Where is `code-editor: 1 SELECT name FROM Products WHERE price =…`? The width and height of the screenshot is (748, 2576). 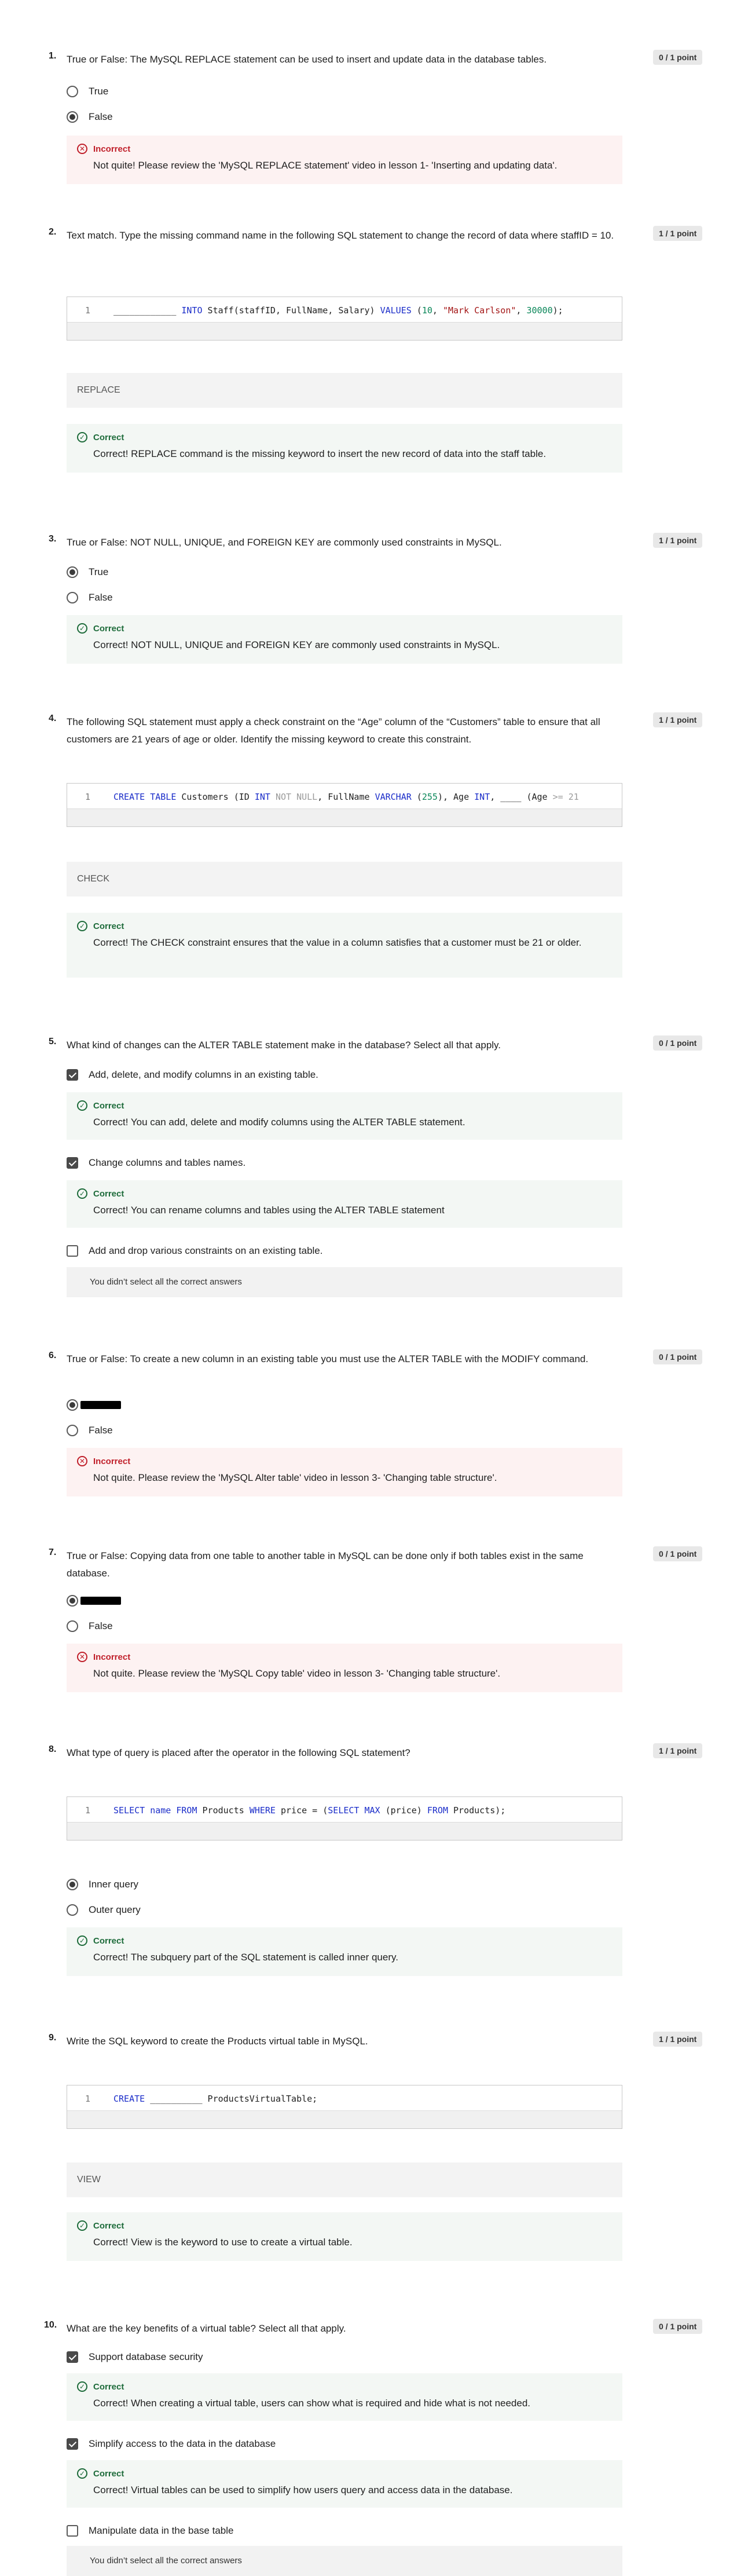 code-editor: 1 SELECT name FROM Products WHERE price =… is located at coordinates (344, 1818).